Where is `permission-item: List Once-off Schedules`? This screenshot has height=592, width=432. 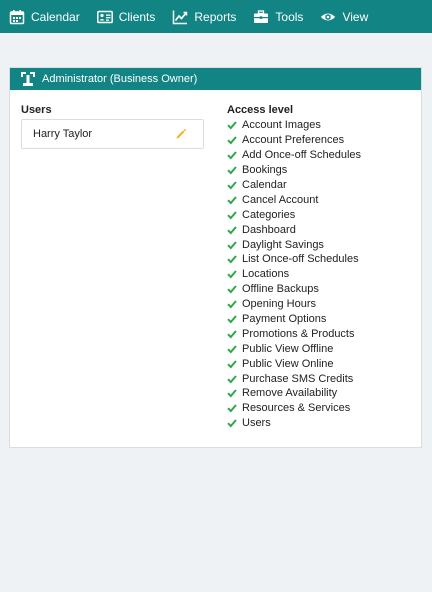
permission-item: List Once-off Schedules is located at coordinates (322, 259).